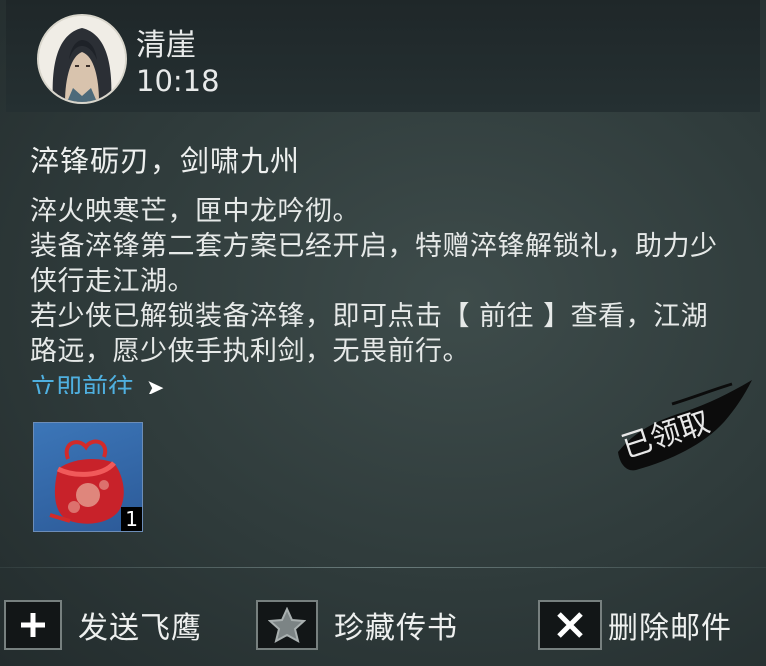 The height and width of the screenshot is (666, 766). I want to click on star-icon, so click(287, 625).